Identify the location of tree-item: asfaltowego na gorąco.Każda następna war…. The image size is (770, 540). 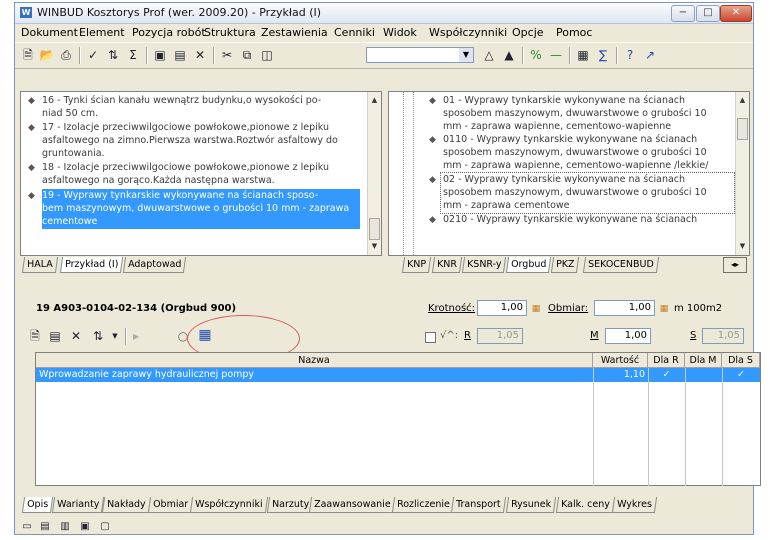
(158, 181).